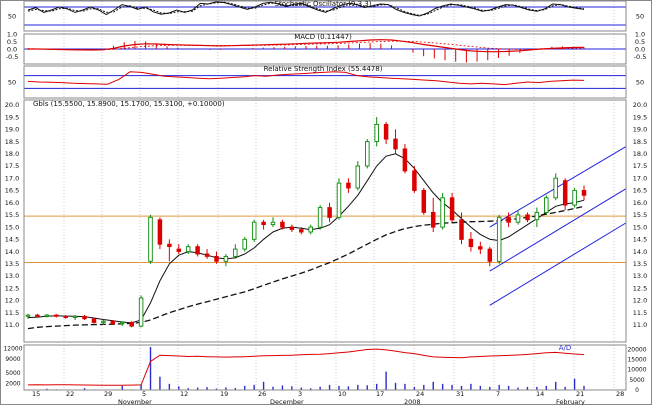  Describe the element at coordinates (640, 325) in the screenshot. I see `price-tick-label-right: 11.0` at that location.